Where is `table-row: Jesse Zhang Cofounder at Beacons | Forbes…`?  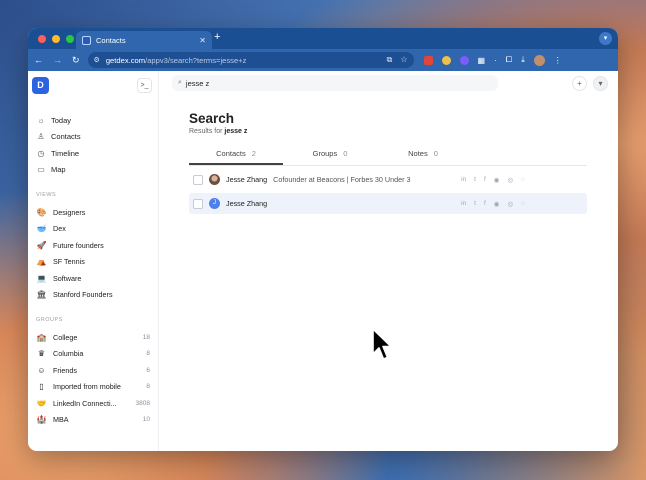
table-row: Jesse Zhang Cofounder at Beacons | Forbes… is located at coordinates (388, 179).